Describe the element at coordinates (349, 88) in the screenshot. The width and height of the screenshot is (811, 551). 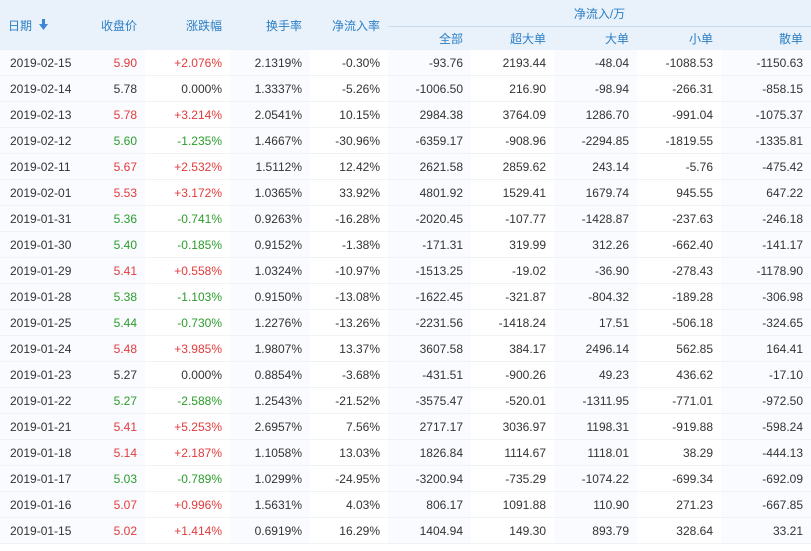
I see `cell-net-rate: -5.26%` at that location.